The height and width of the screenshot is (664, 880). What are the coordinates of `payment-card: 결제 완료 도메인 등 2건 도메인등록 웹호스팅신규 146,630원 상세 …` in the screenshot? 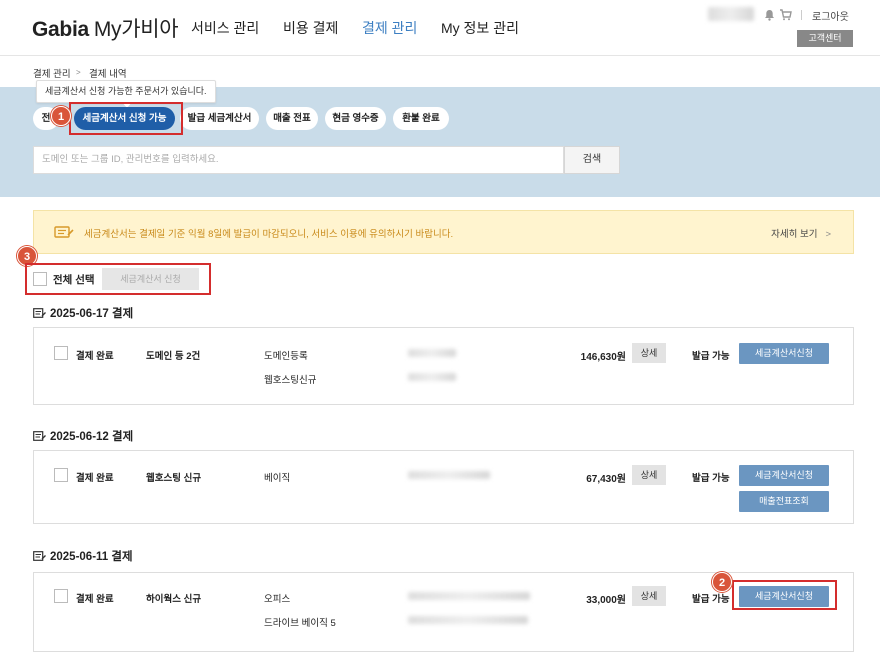 It's located at (443, 366).